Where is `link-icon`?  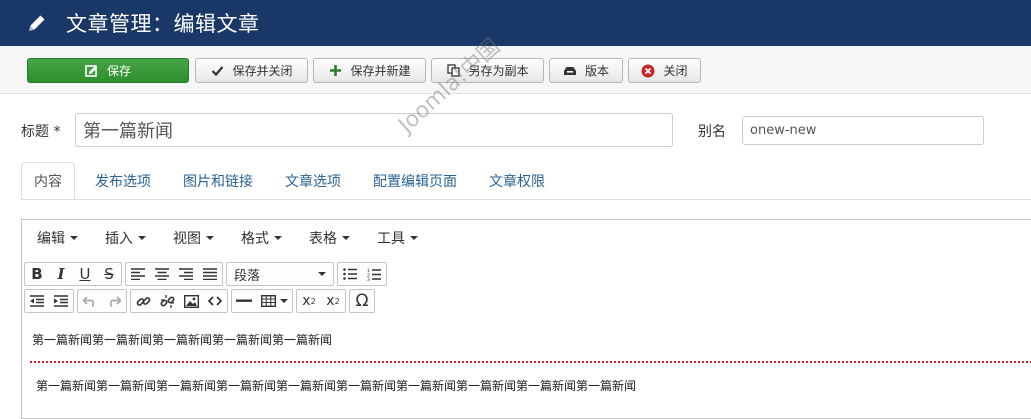 link-icon is located at coordinates (143, 301).